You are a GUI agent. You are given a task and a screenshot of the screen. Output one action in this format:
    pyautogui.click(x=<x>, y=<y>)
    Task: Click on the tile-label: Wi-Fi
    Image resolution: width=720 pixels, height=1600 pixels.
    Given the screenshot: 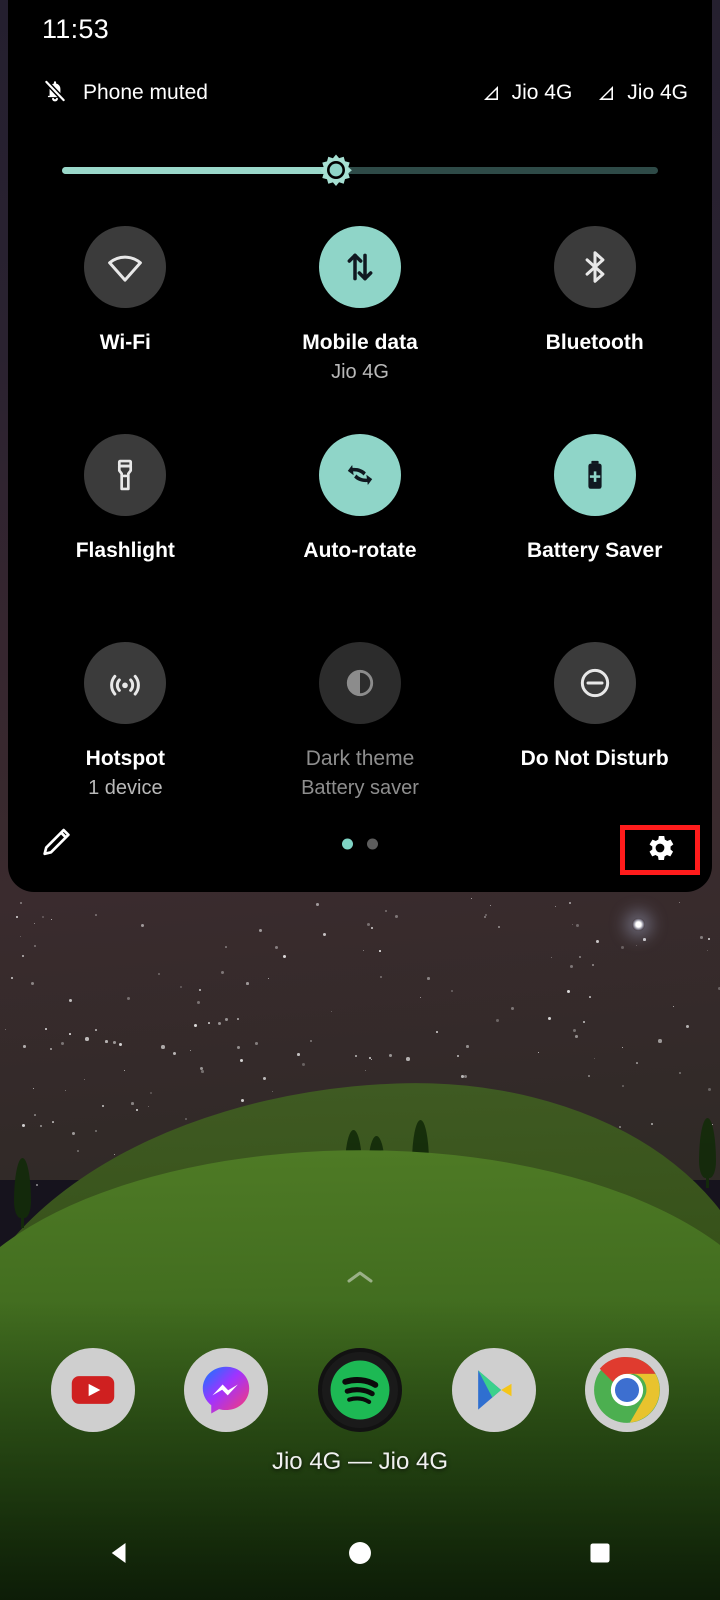 What is the action you would take?
    pyautogui.click(x=125, y=342)
    